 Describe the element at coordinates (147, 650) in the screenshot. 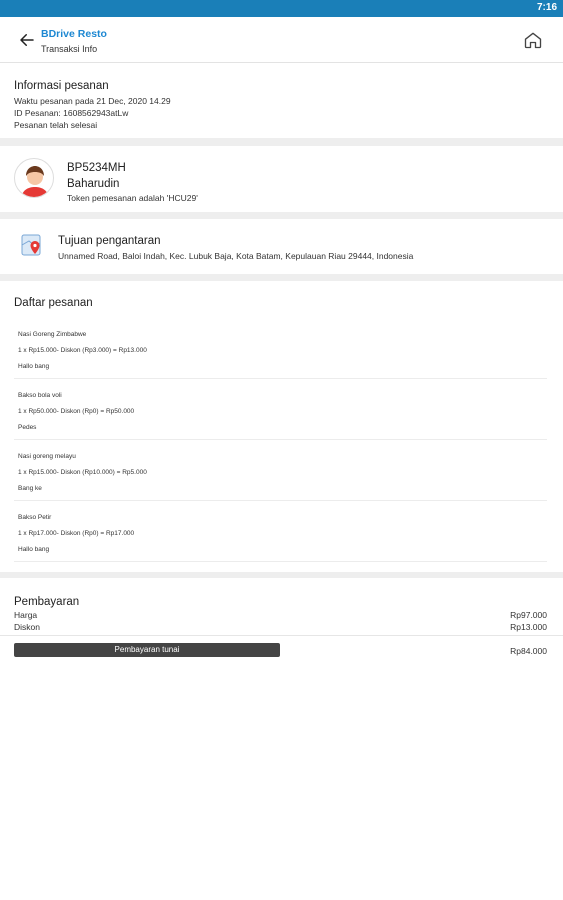

I see `payment-method-badge: Pembayaran tunai` at that location.